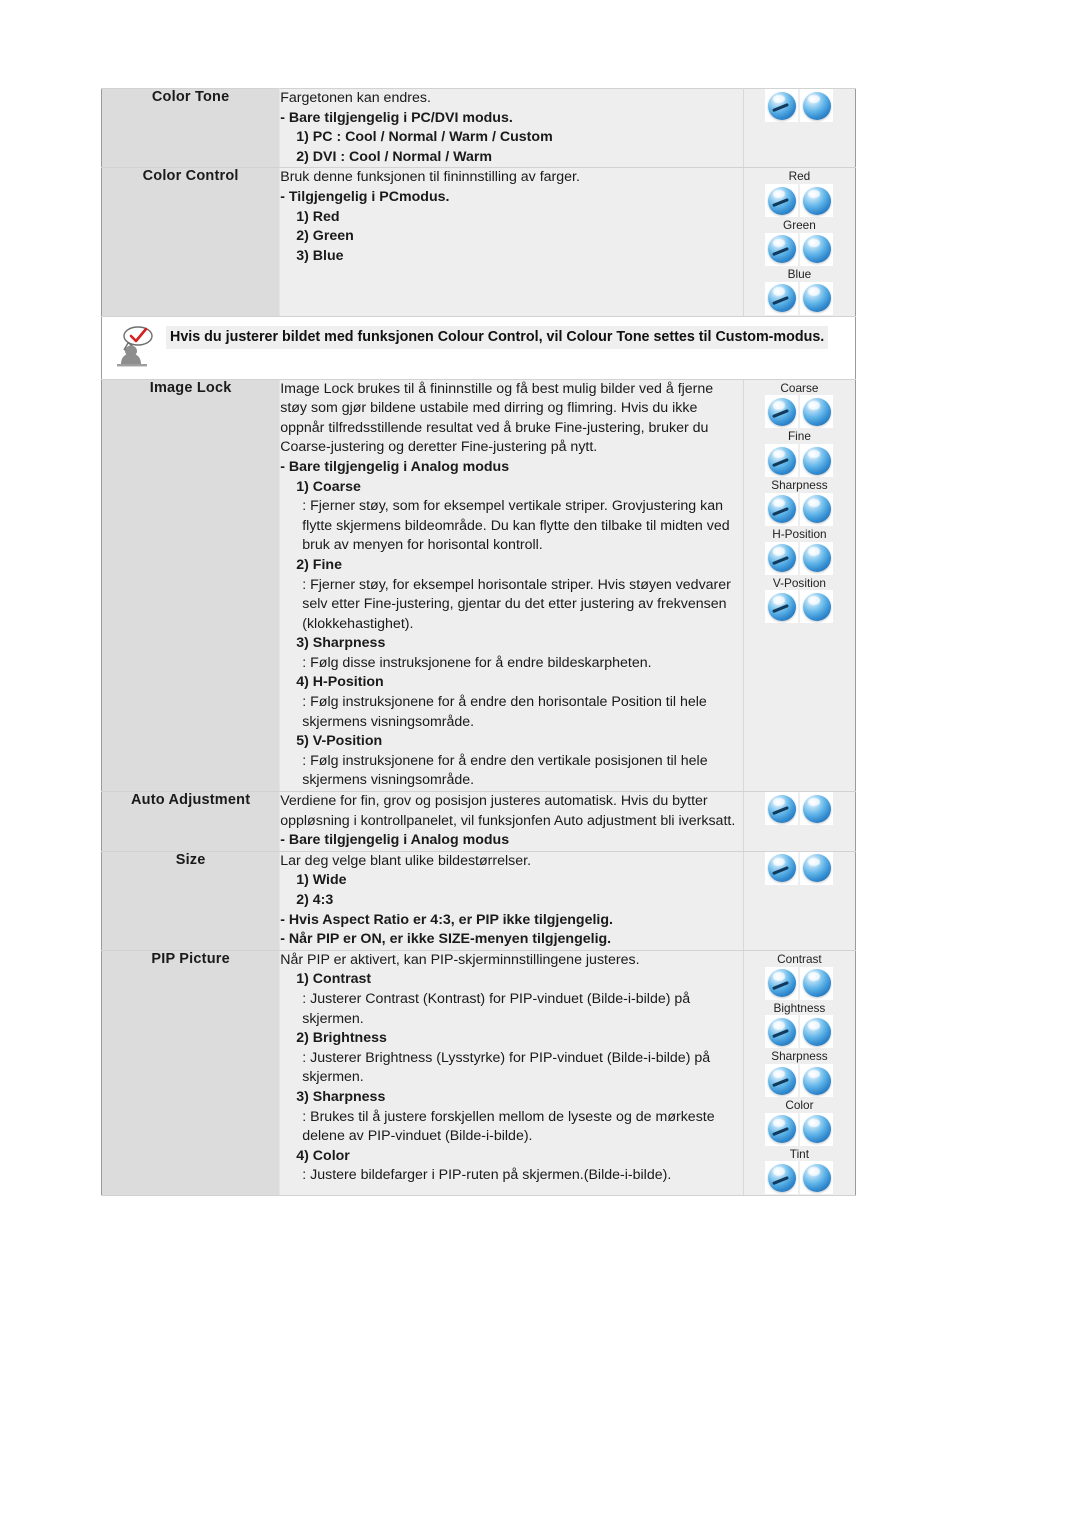  I want to click on description-line: 2) 4:3, so click(315, 900).